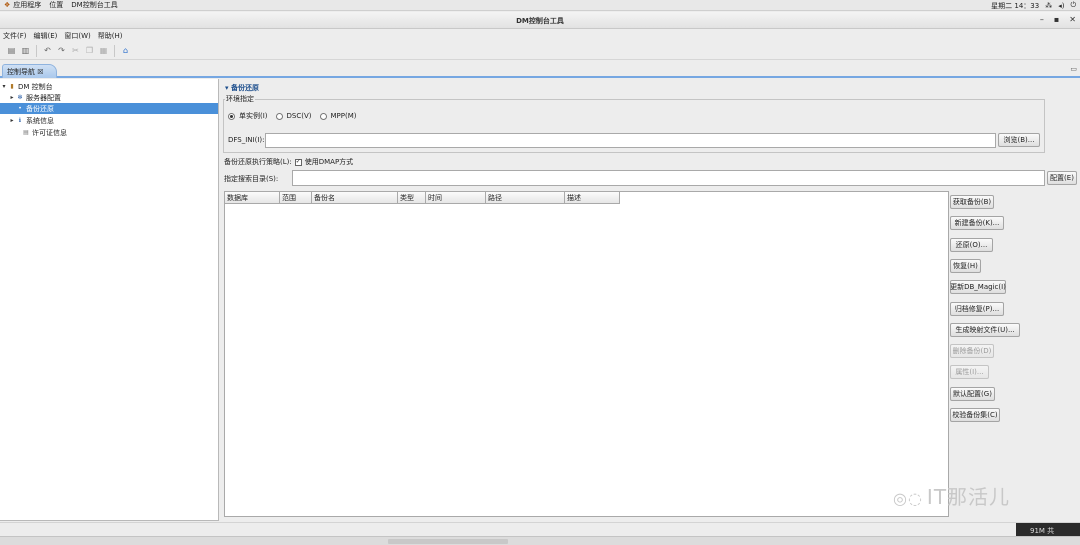  Describe the element at coordinates (1056, 19) in the screenshot. I see `maximize-icon: ▪` at that location.